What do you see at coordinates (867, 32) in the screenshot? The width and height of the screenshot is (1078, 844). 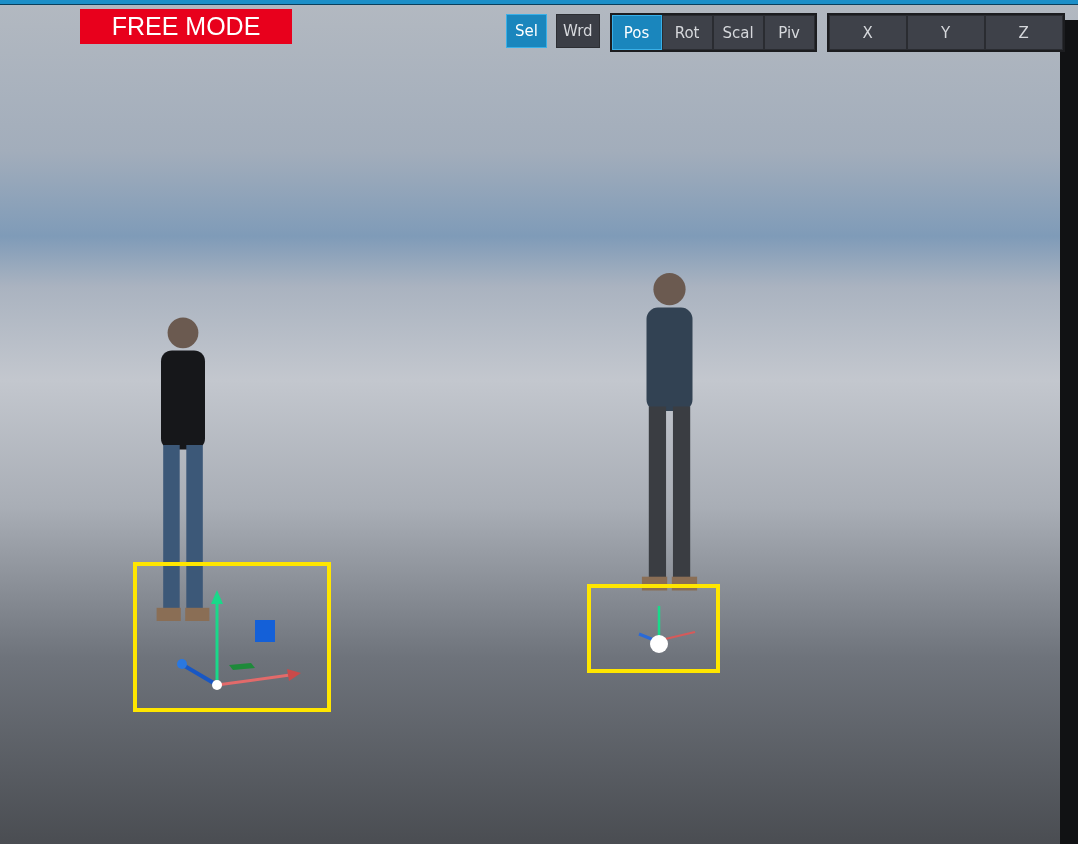 I see `axis-button: X` at bounding box center [867, 32].